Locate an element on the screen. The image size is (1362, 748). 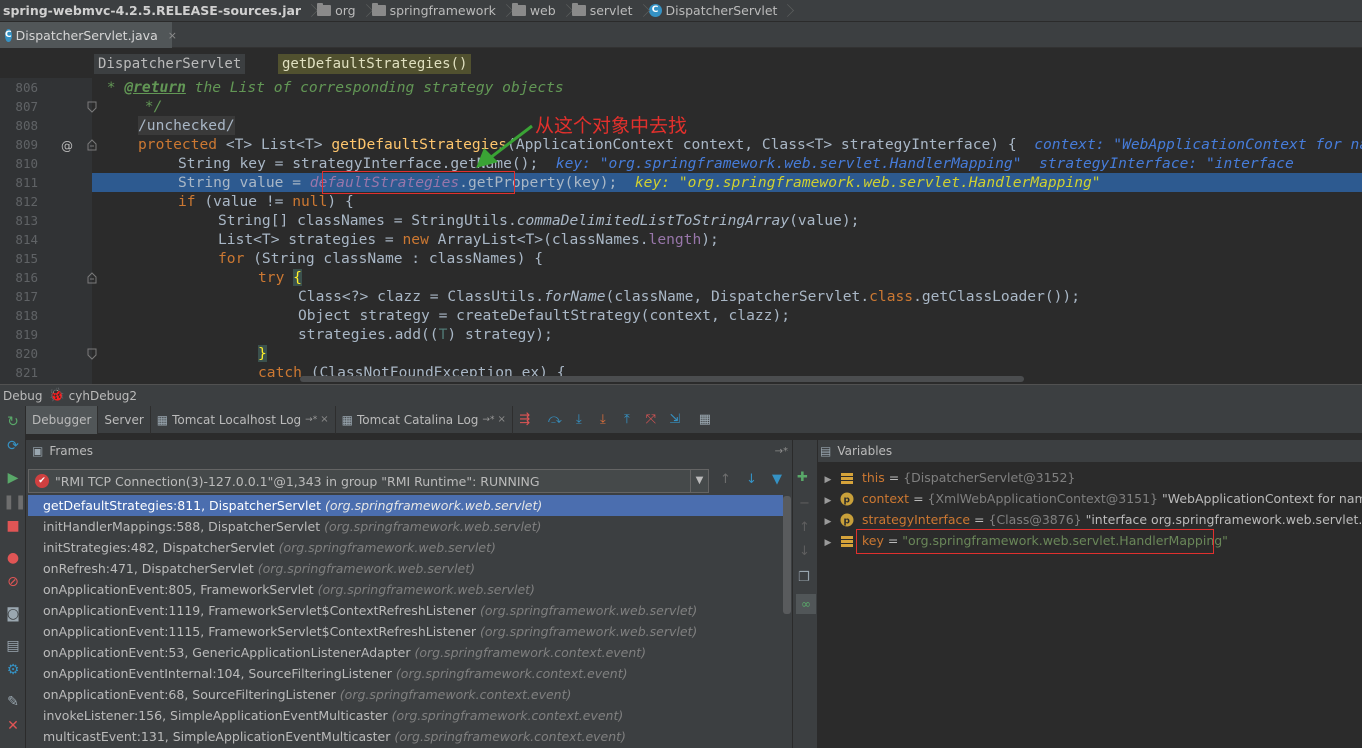
close-icon: ✕ is located at coordinates (13, 726).